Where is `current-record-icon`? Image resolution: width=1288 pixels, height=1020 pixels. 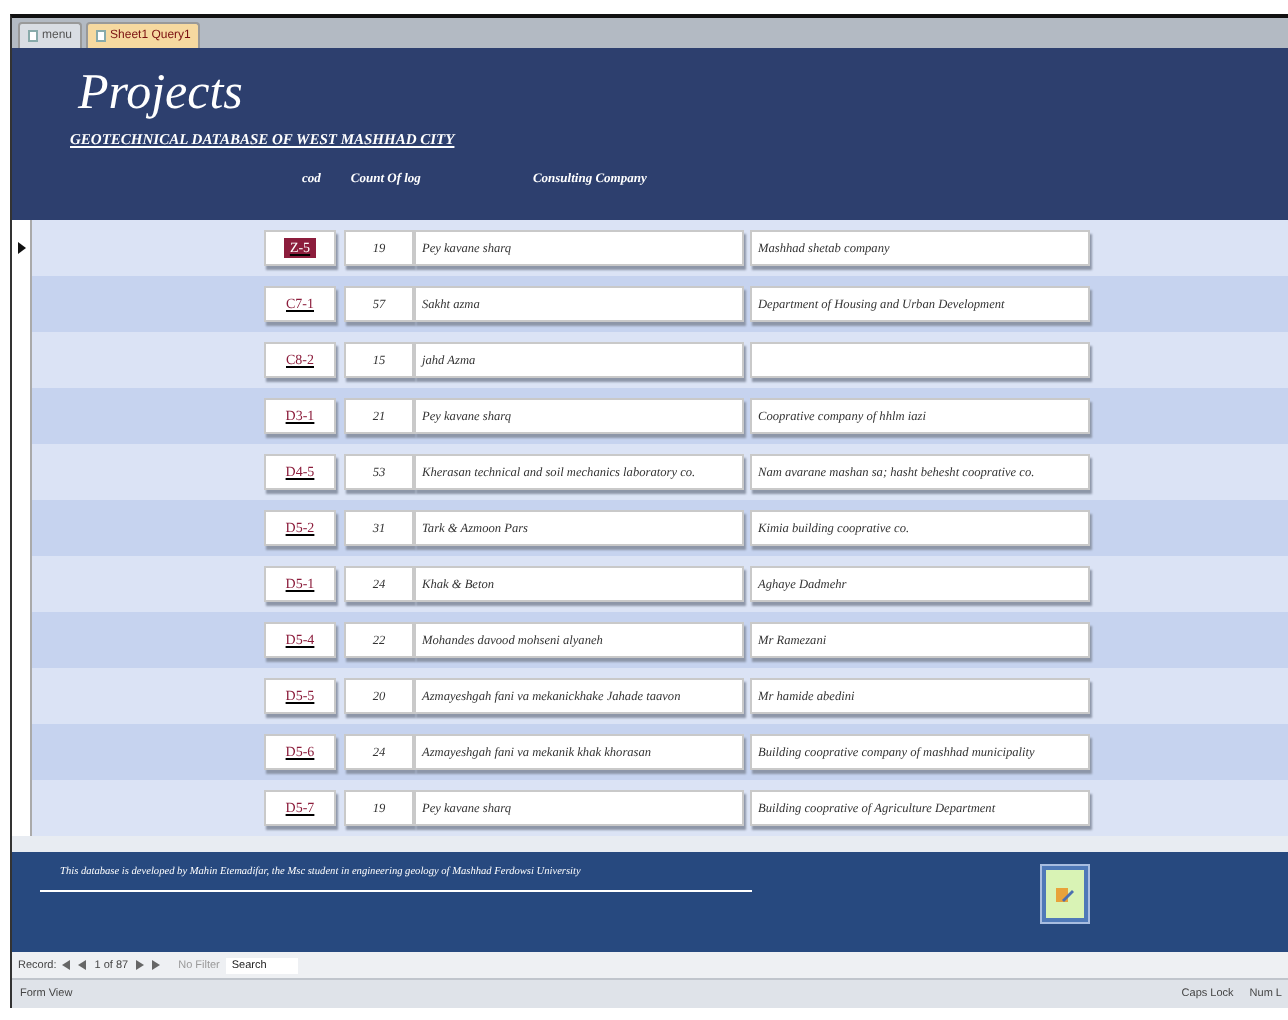
current-record-icon is located at coordinates (21, 248).